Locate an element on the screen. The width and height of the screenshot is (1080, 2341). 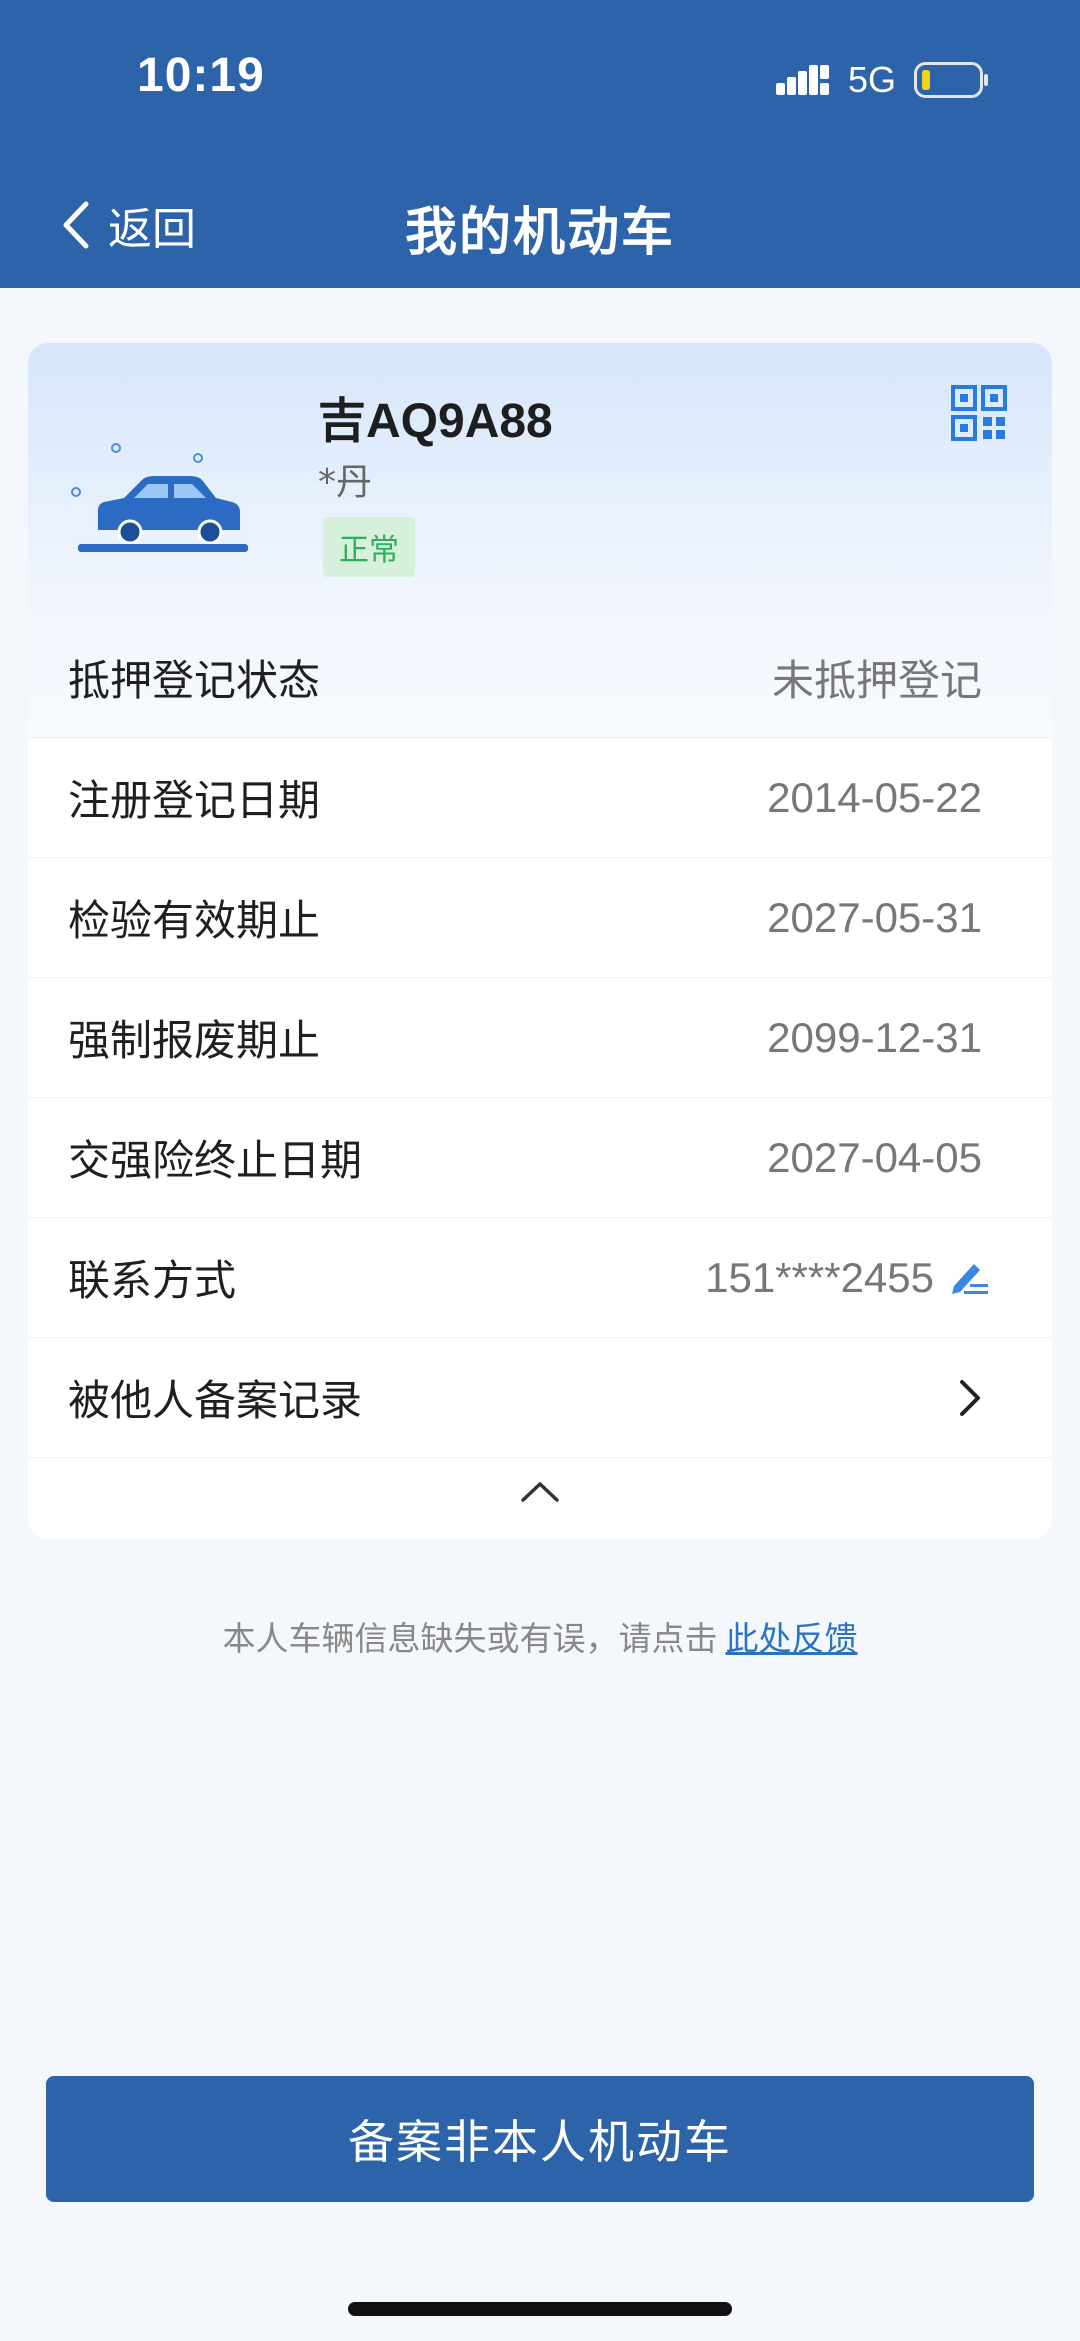
car-icon is located at coordinates (159, 497).